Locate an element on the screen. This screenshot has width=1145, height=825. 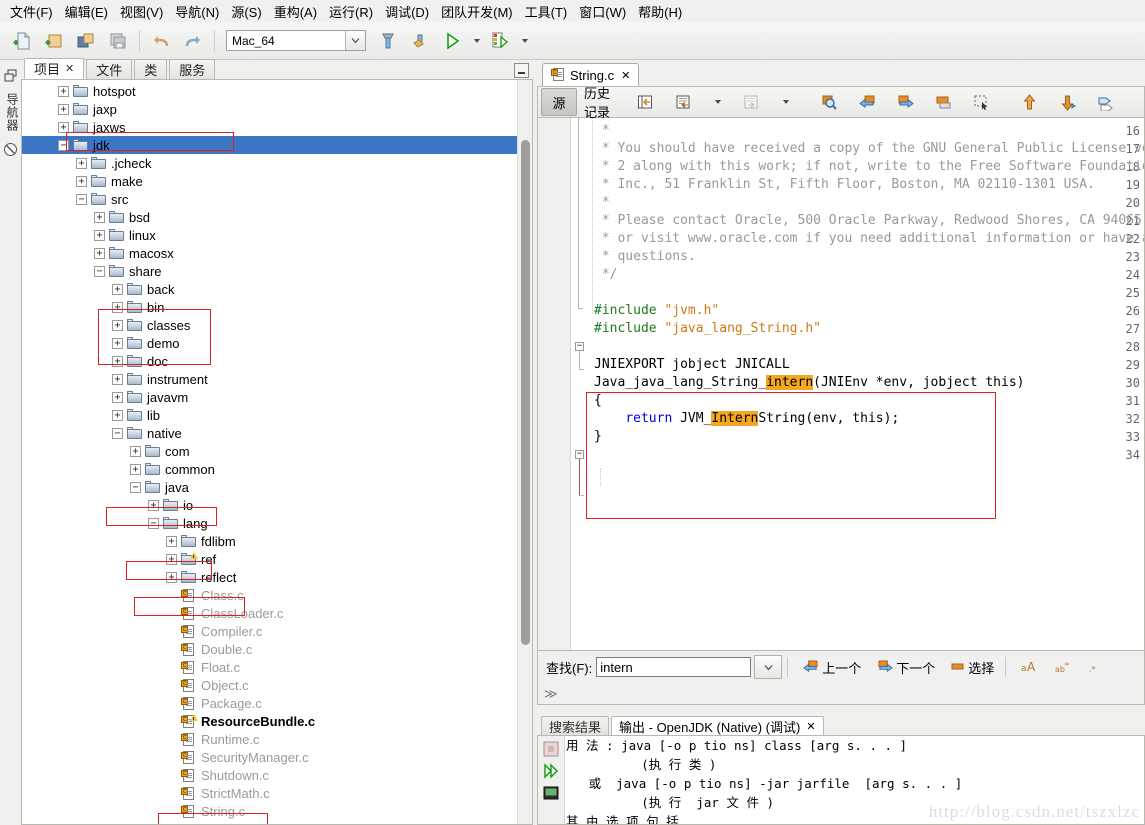
tree-item-strictmath-c: C StrictMath.c is located at coordinates (277, 793).